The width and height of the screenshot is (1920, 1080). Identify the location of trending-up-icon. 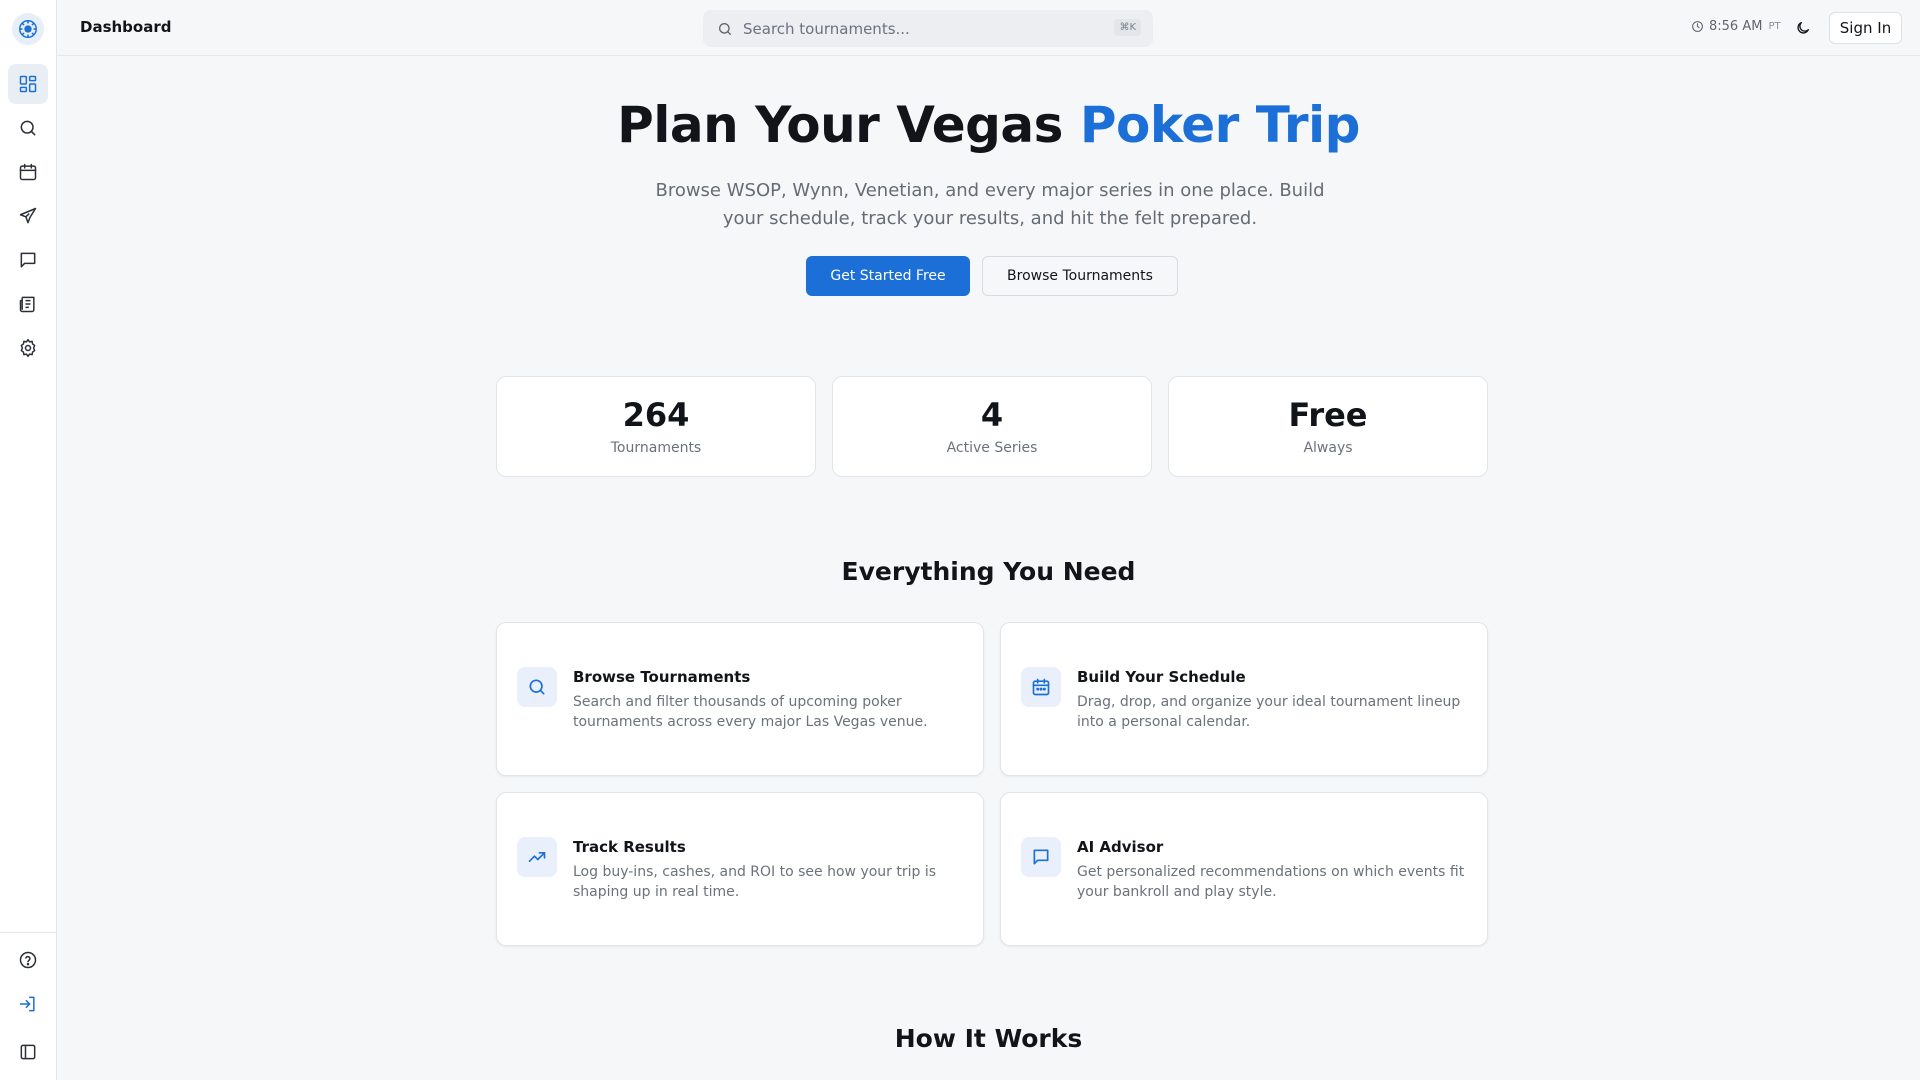
(537, 857).